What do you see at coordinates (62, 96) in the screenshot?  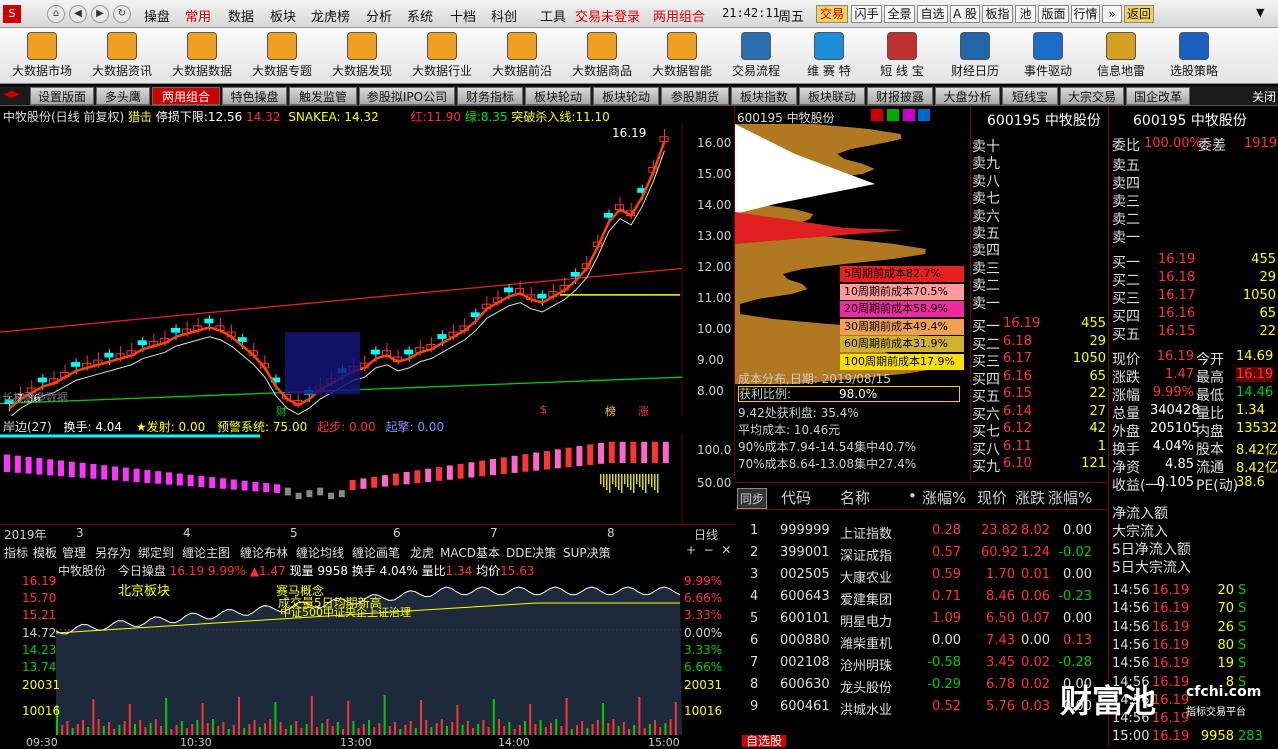 I see `tab-0: 设置版面` at bounding box center [62, 96].